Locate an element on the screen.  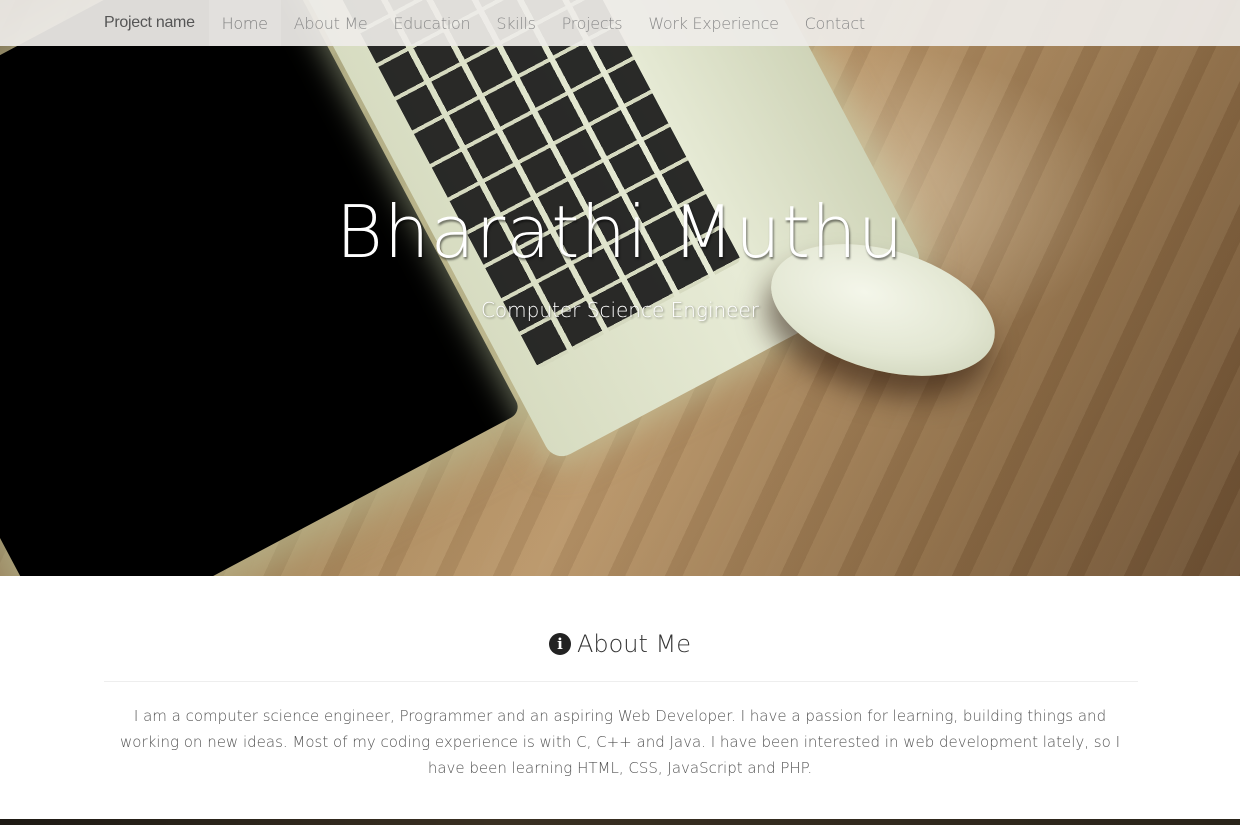
nav-item-work-experience: Work Experience is located at coordinates (713, 23).